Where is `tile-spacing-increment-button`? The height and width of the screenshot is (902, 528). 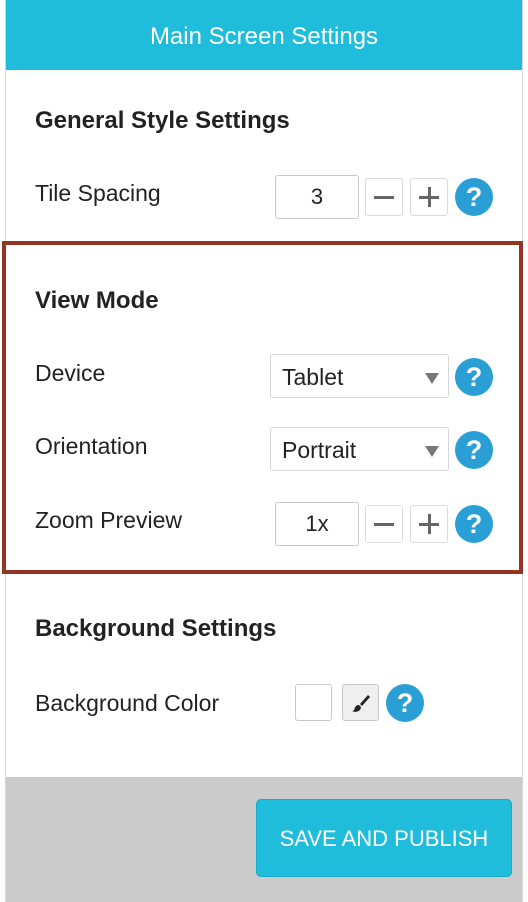
tile-spacing-increment-button is located at coordinates (429, 197).